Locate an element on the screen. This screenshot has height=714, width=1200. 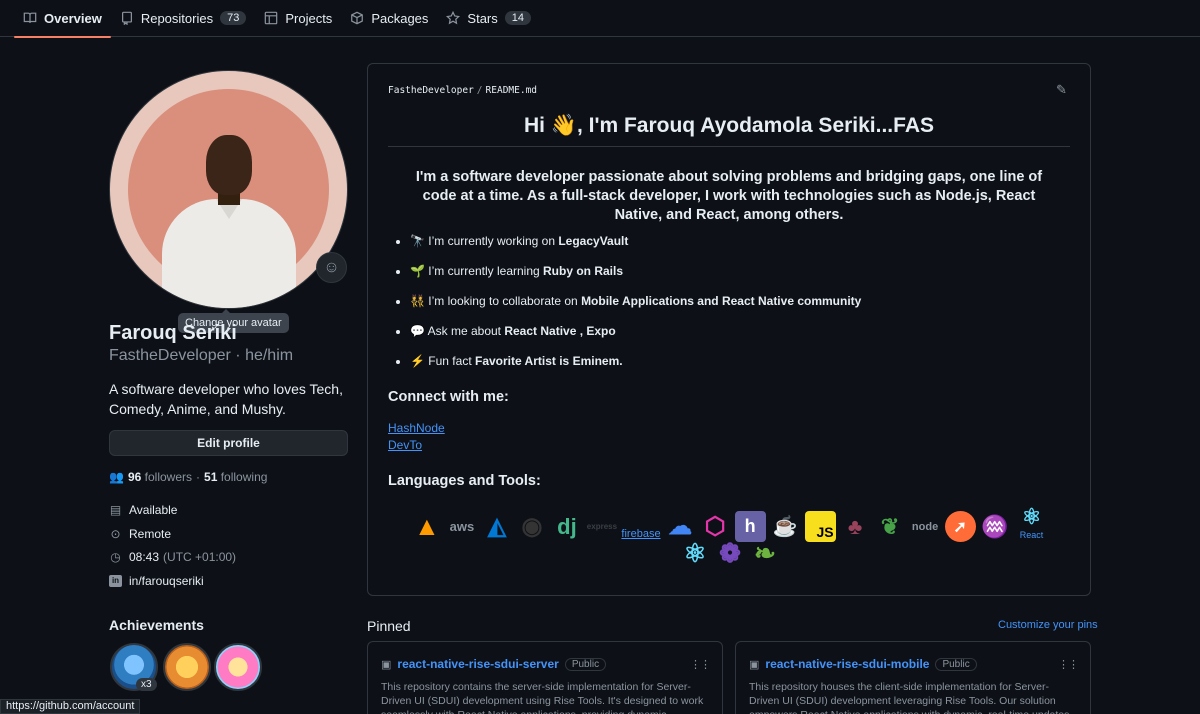
status-item: ▤ Available is located at coordinates (143, 510).